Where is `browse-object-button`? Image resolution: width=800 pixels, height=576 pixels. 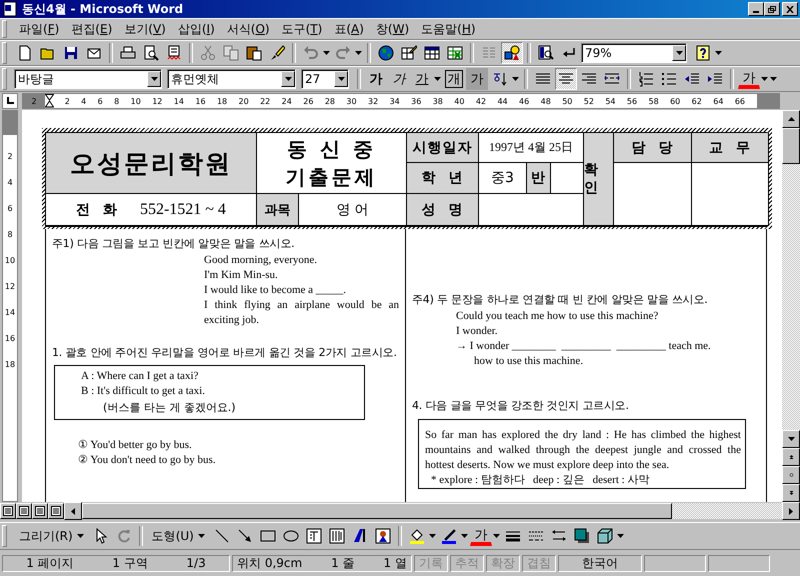 browse-object-button is located at coordinates (791, 475).